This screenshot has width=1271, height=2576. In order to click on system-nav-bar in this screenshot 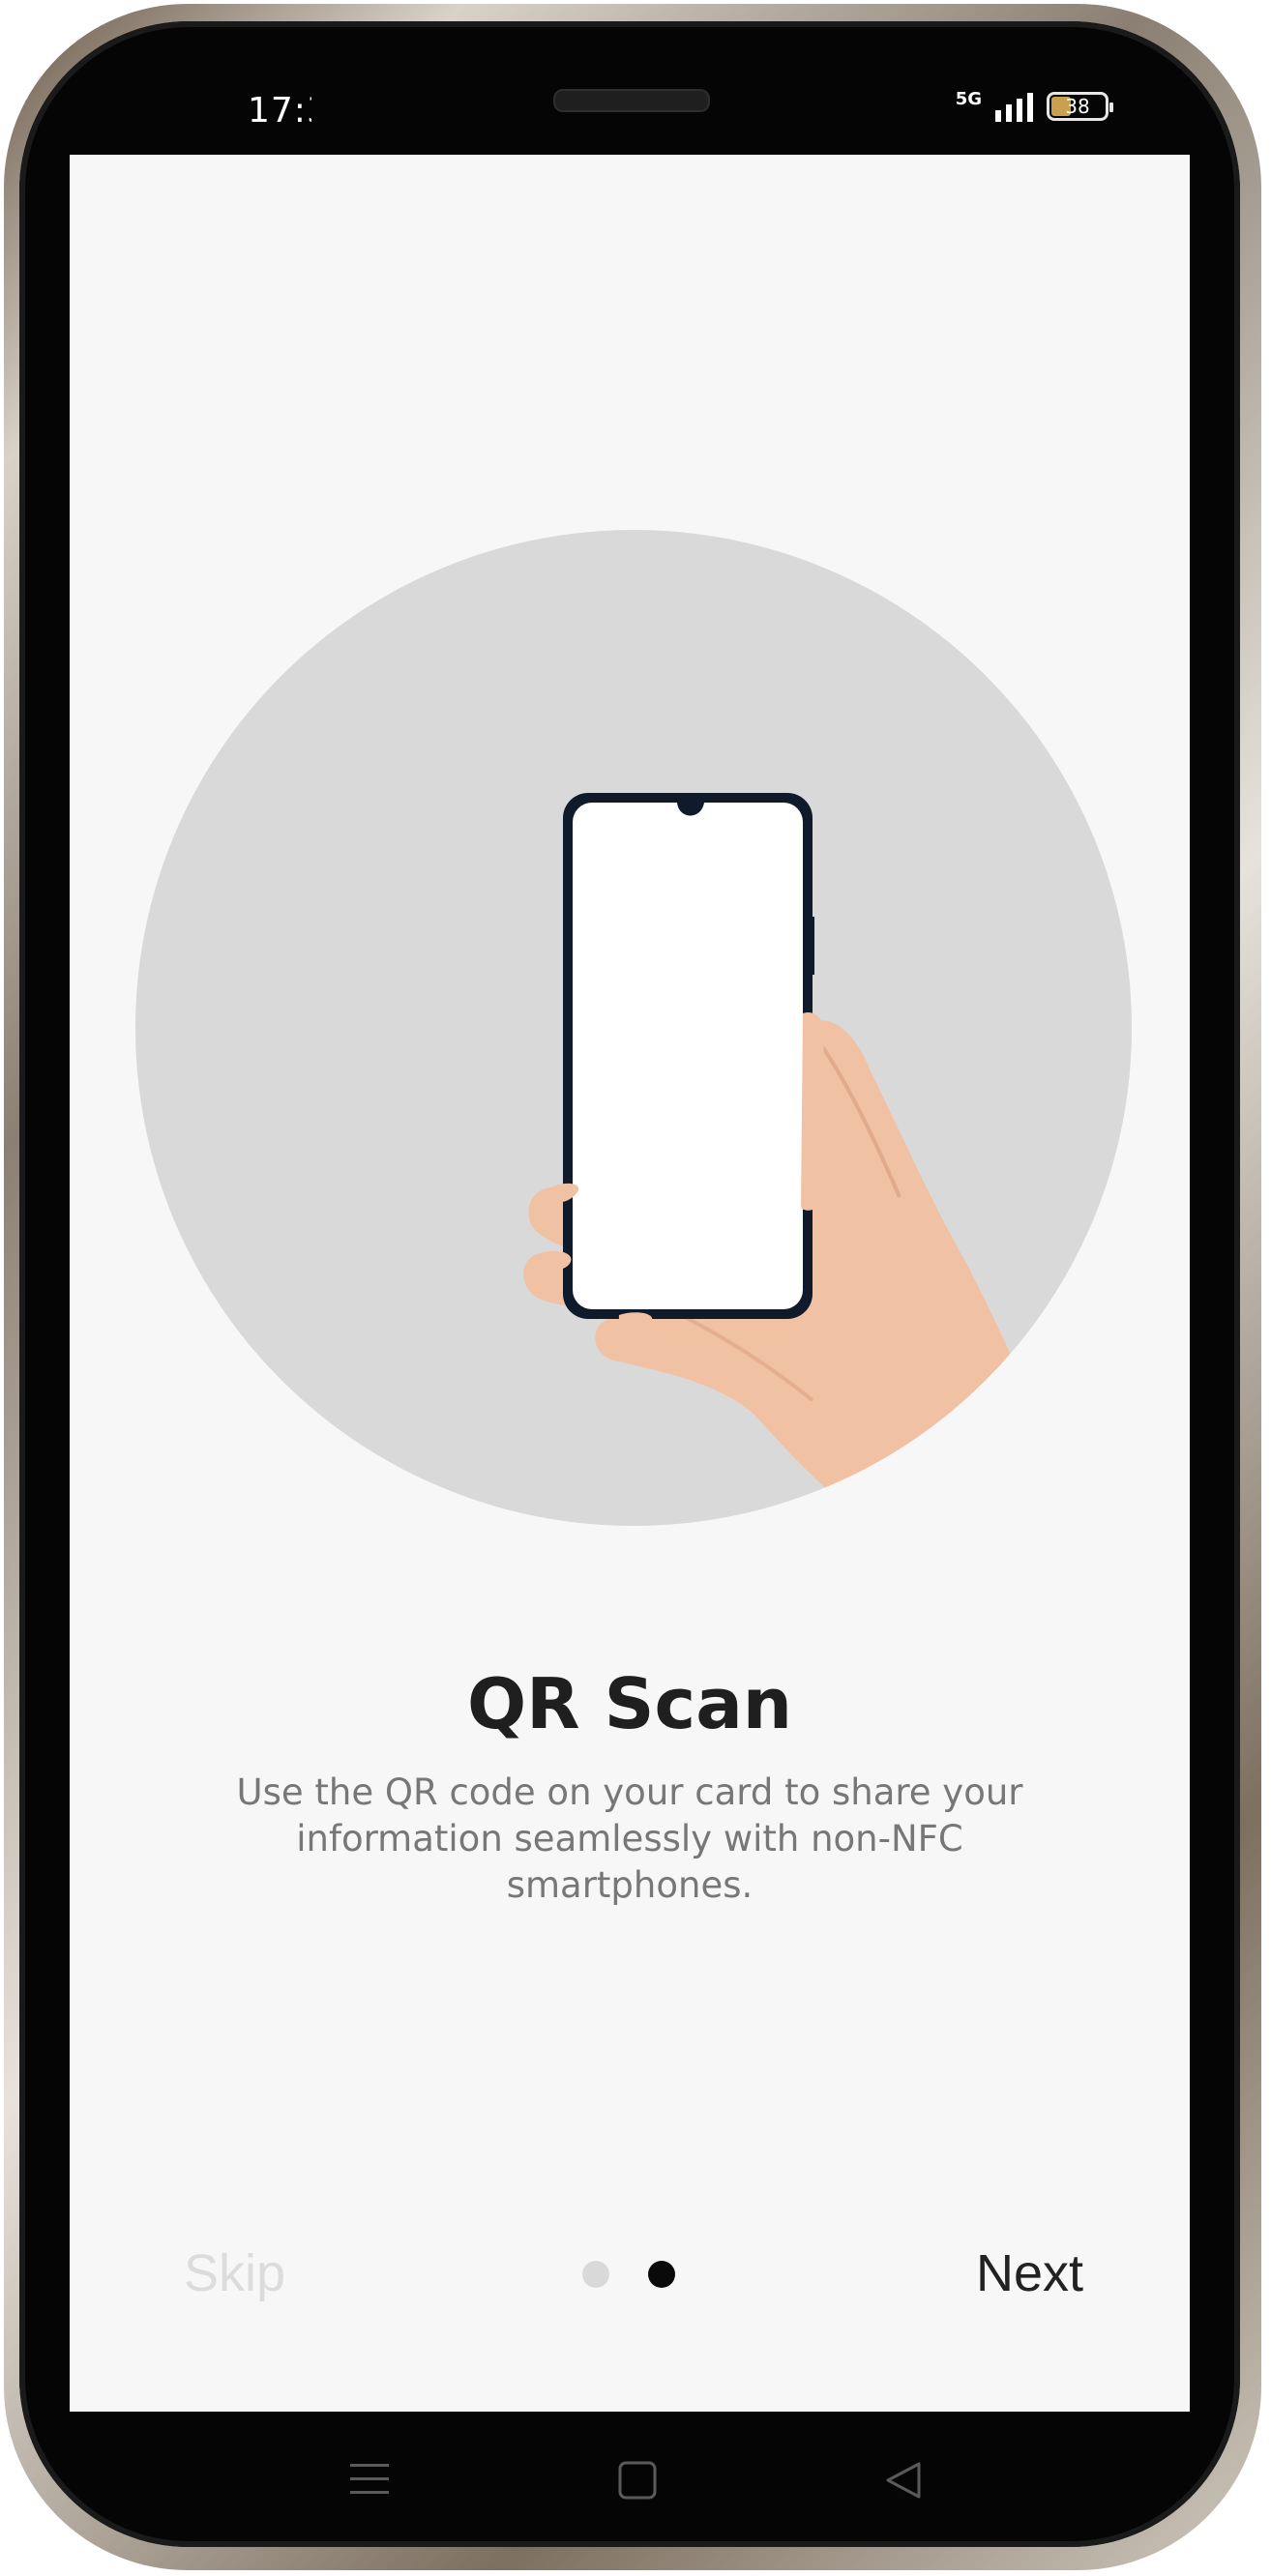, I will do `click(630, 2474)`.